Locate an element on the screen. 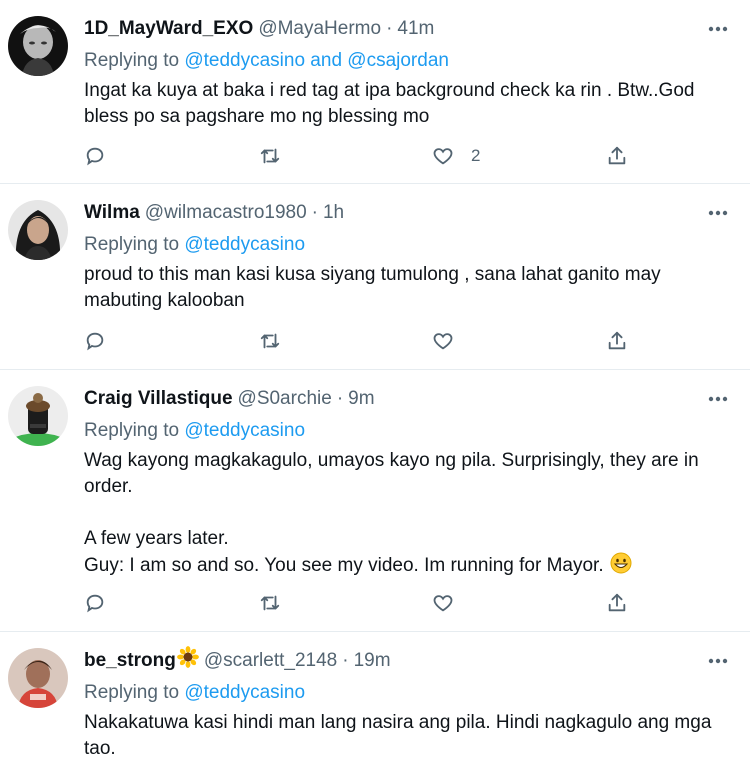 The width and height of the screenshot is (750, 764). timestamp: 41m is located at coordinates (415, 29).